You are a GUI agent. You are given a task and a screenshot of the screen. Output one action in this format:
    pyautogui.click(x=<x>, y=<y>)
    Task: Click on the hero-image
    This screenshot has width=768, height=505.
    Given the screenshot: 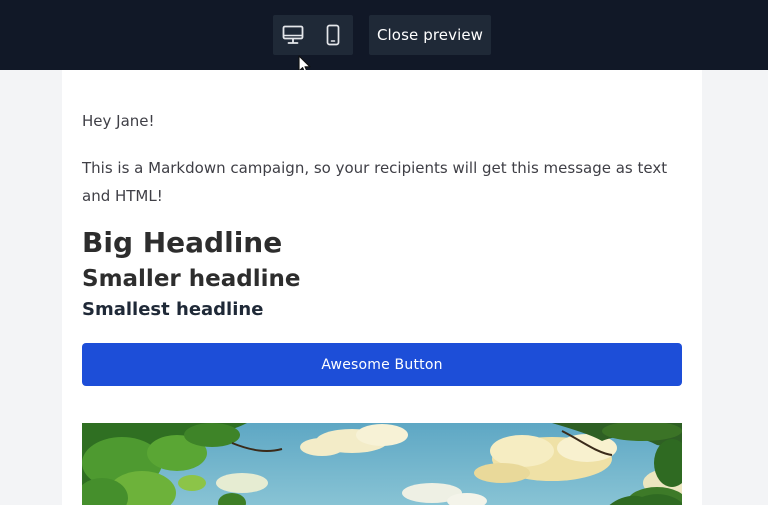 What is the action you would take?
    pyautogui.click(x=382, y=464)
    